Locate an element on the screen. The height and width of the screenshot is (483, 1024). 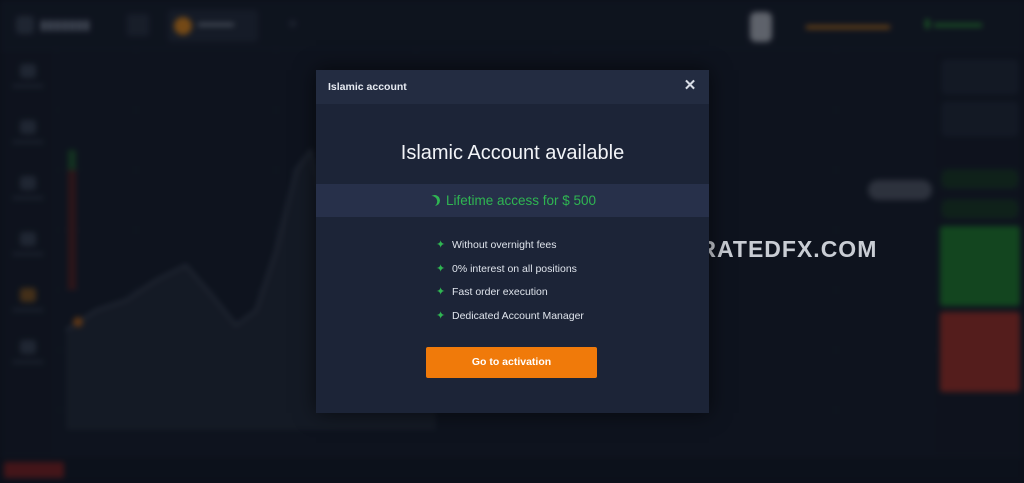
list-item: ✦ Without overnight fees is located at coordinates (561, 249).